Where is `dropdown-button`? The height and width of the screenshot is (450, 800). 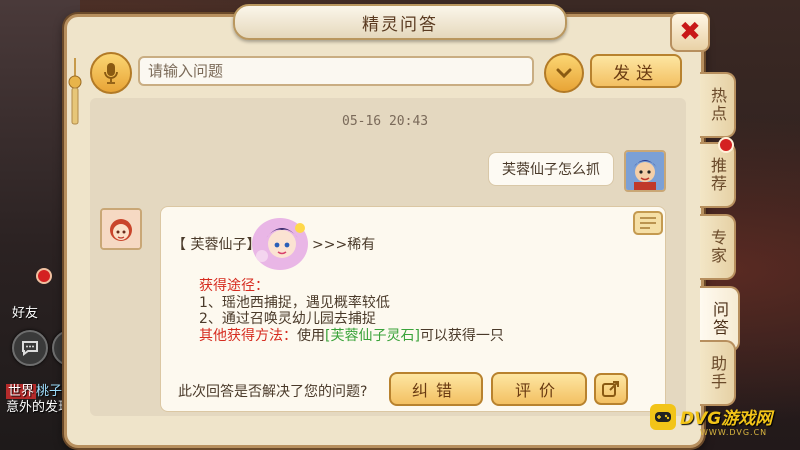 dropdown-button is located at coordinates (564, 73).